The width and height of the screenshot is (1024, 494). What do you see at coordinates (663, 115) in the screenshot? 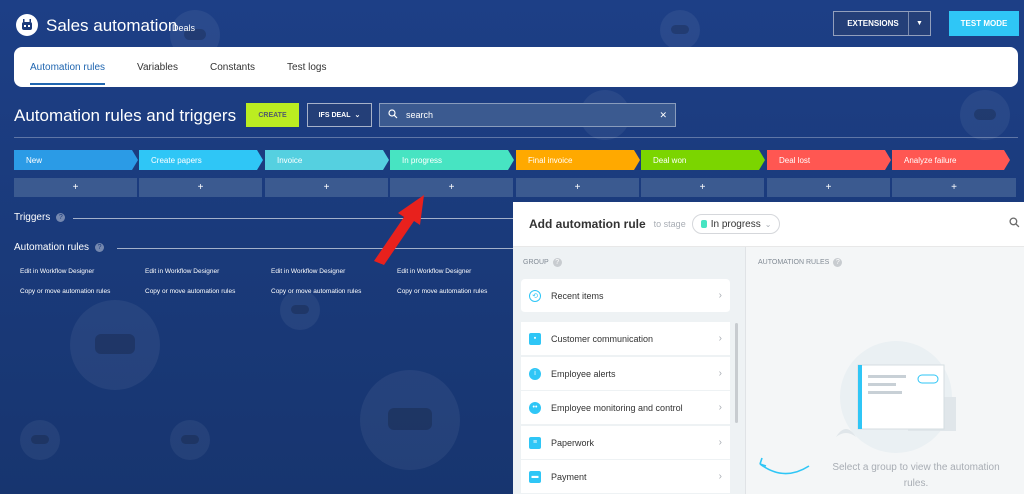
I see `clear-icon: ✕` at bounding box center [663, 115].